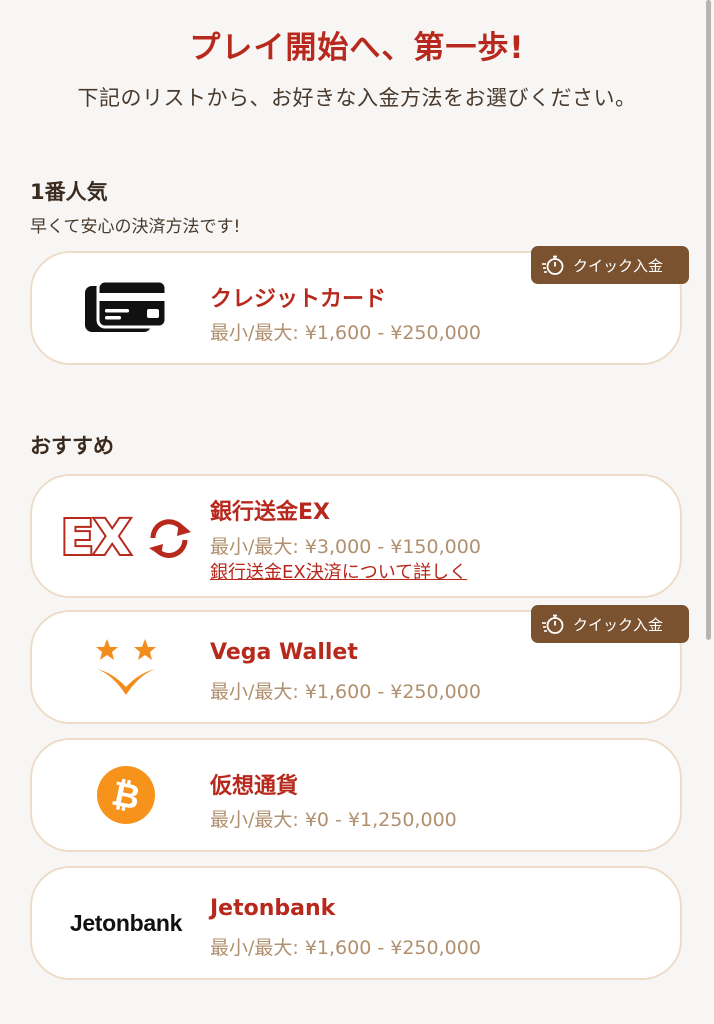  Describe the element at coordinates (135, 227) in the screenshot. I see `section-subtitle-popular: 早くて安心の決済方法です!` at that location.